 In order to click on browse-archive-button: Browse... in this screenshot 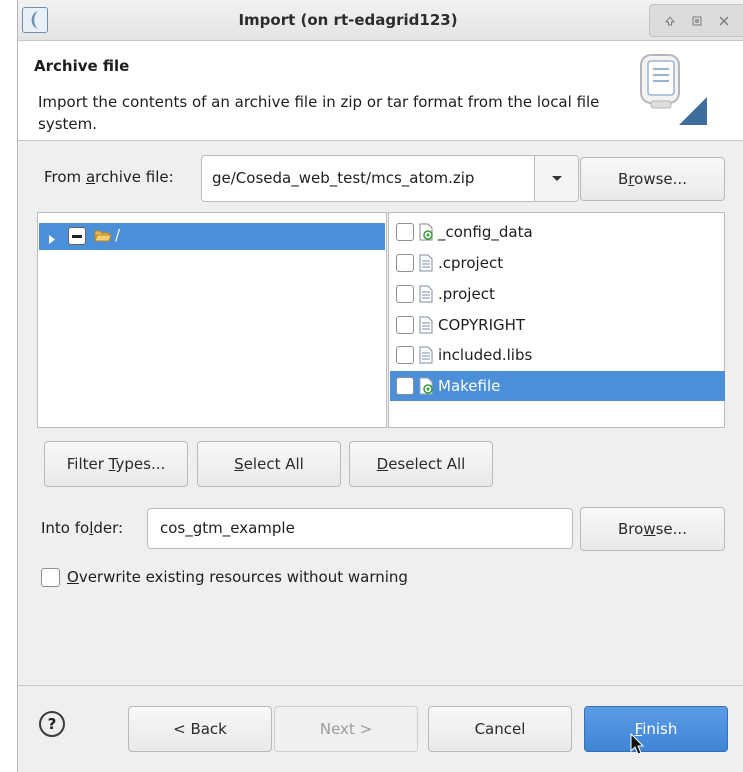, I will do `click(652, 179)`.